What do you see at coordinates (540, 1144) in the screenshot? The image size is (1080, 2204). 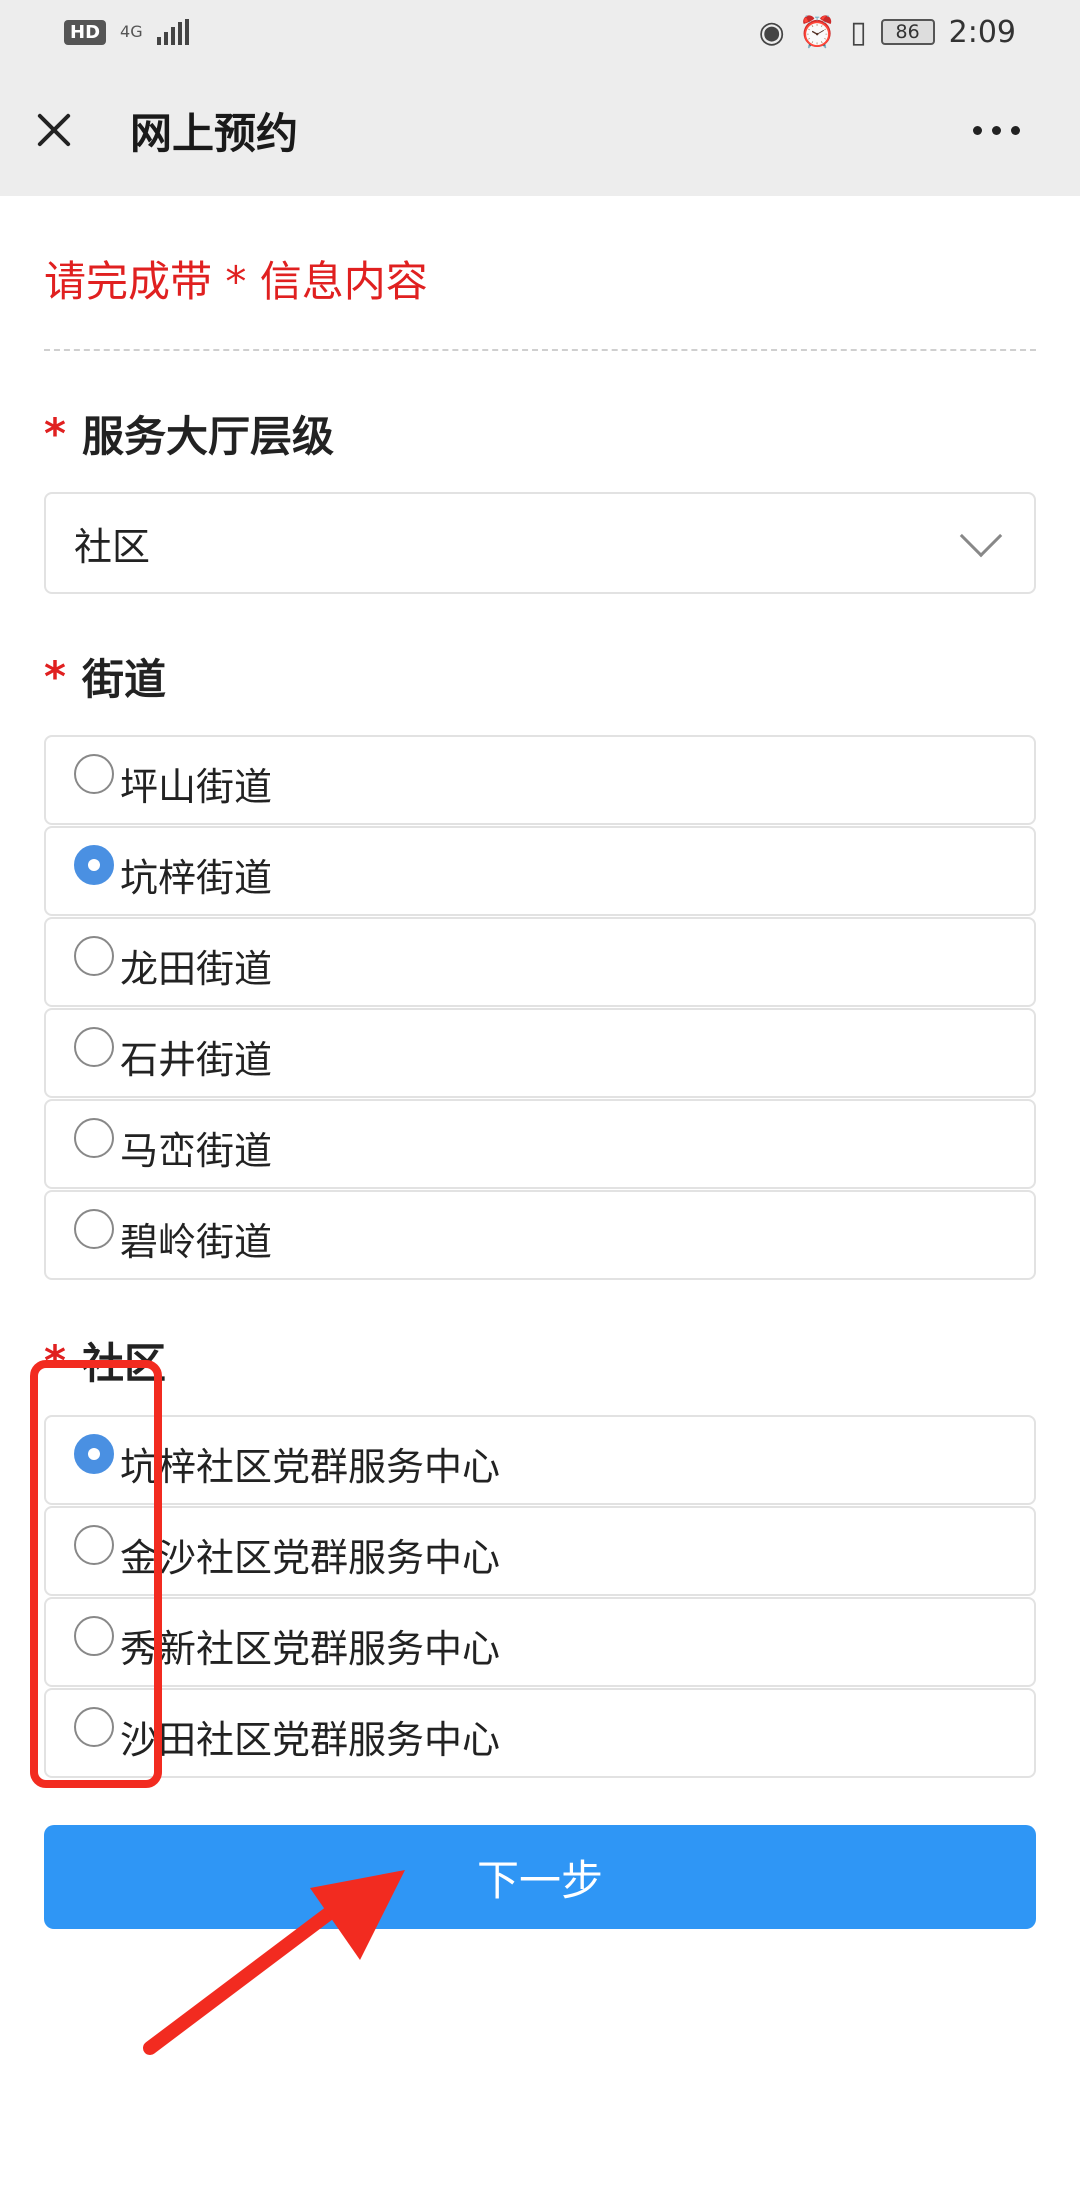 I see `street-option: 马峦街道` at bounding box center [540, 1144].